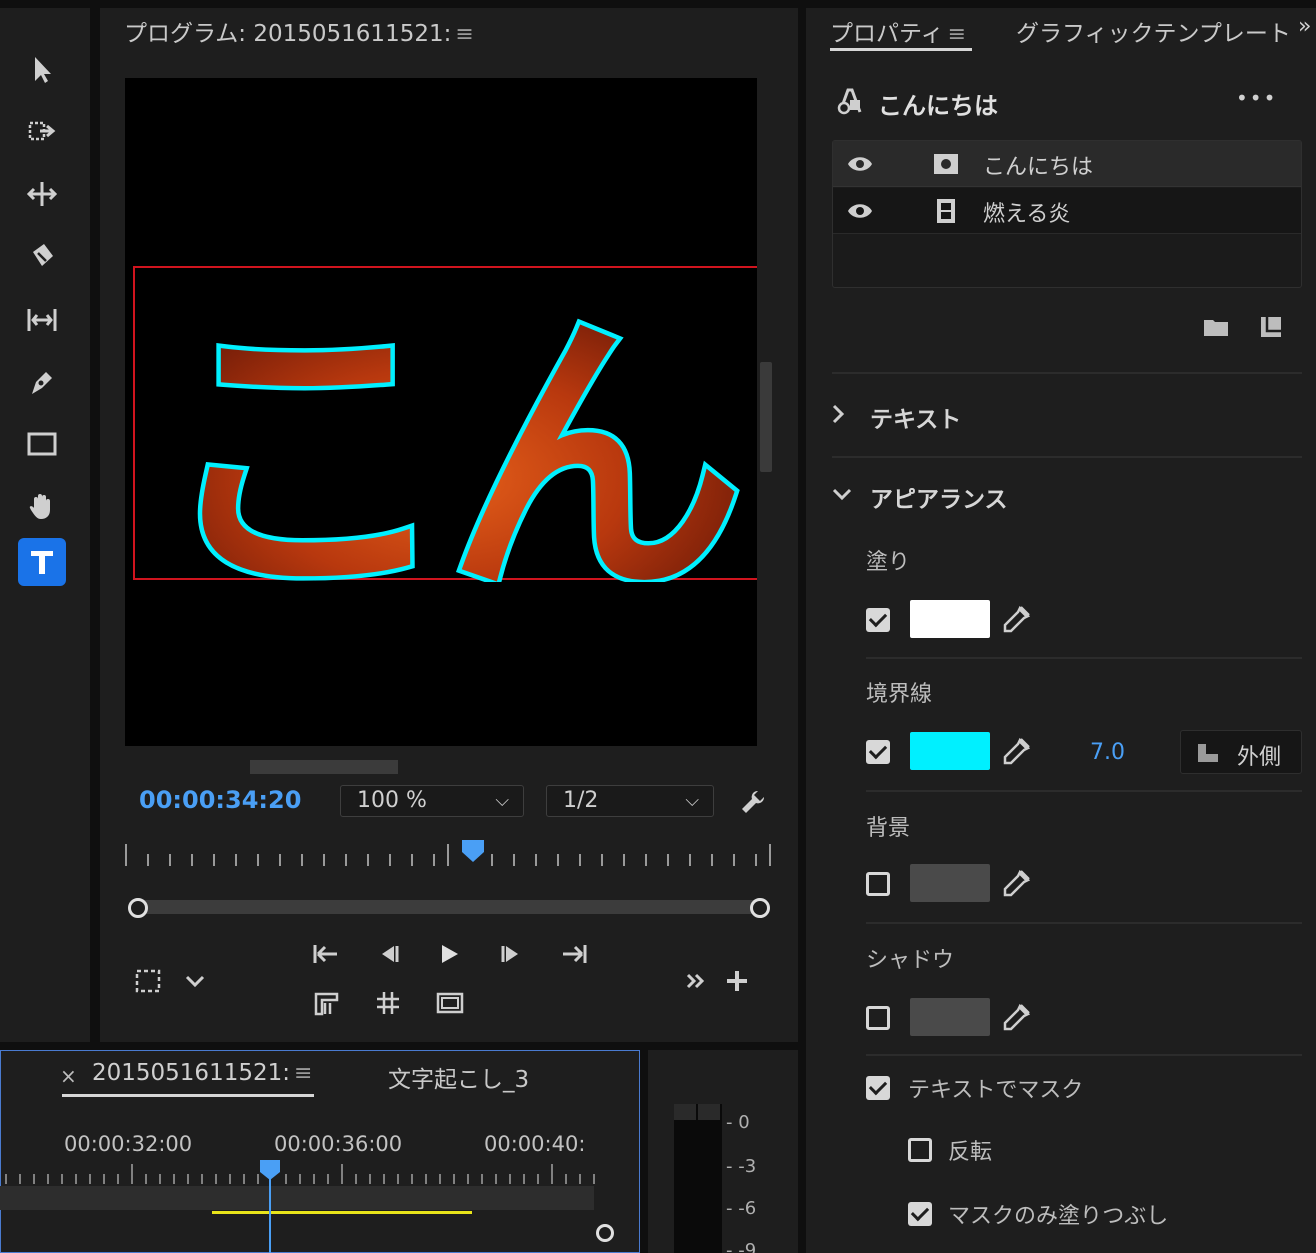 The width and height of the screenshot is (1316, 1253). I want to click on resolution-select: 1/2 ⌵, so click(630, 801).